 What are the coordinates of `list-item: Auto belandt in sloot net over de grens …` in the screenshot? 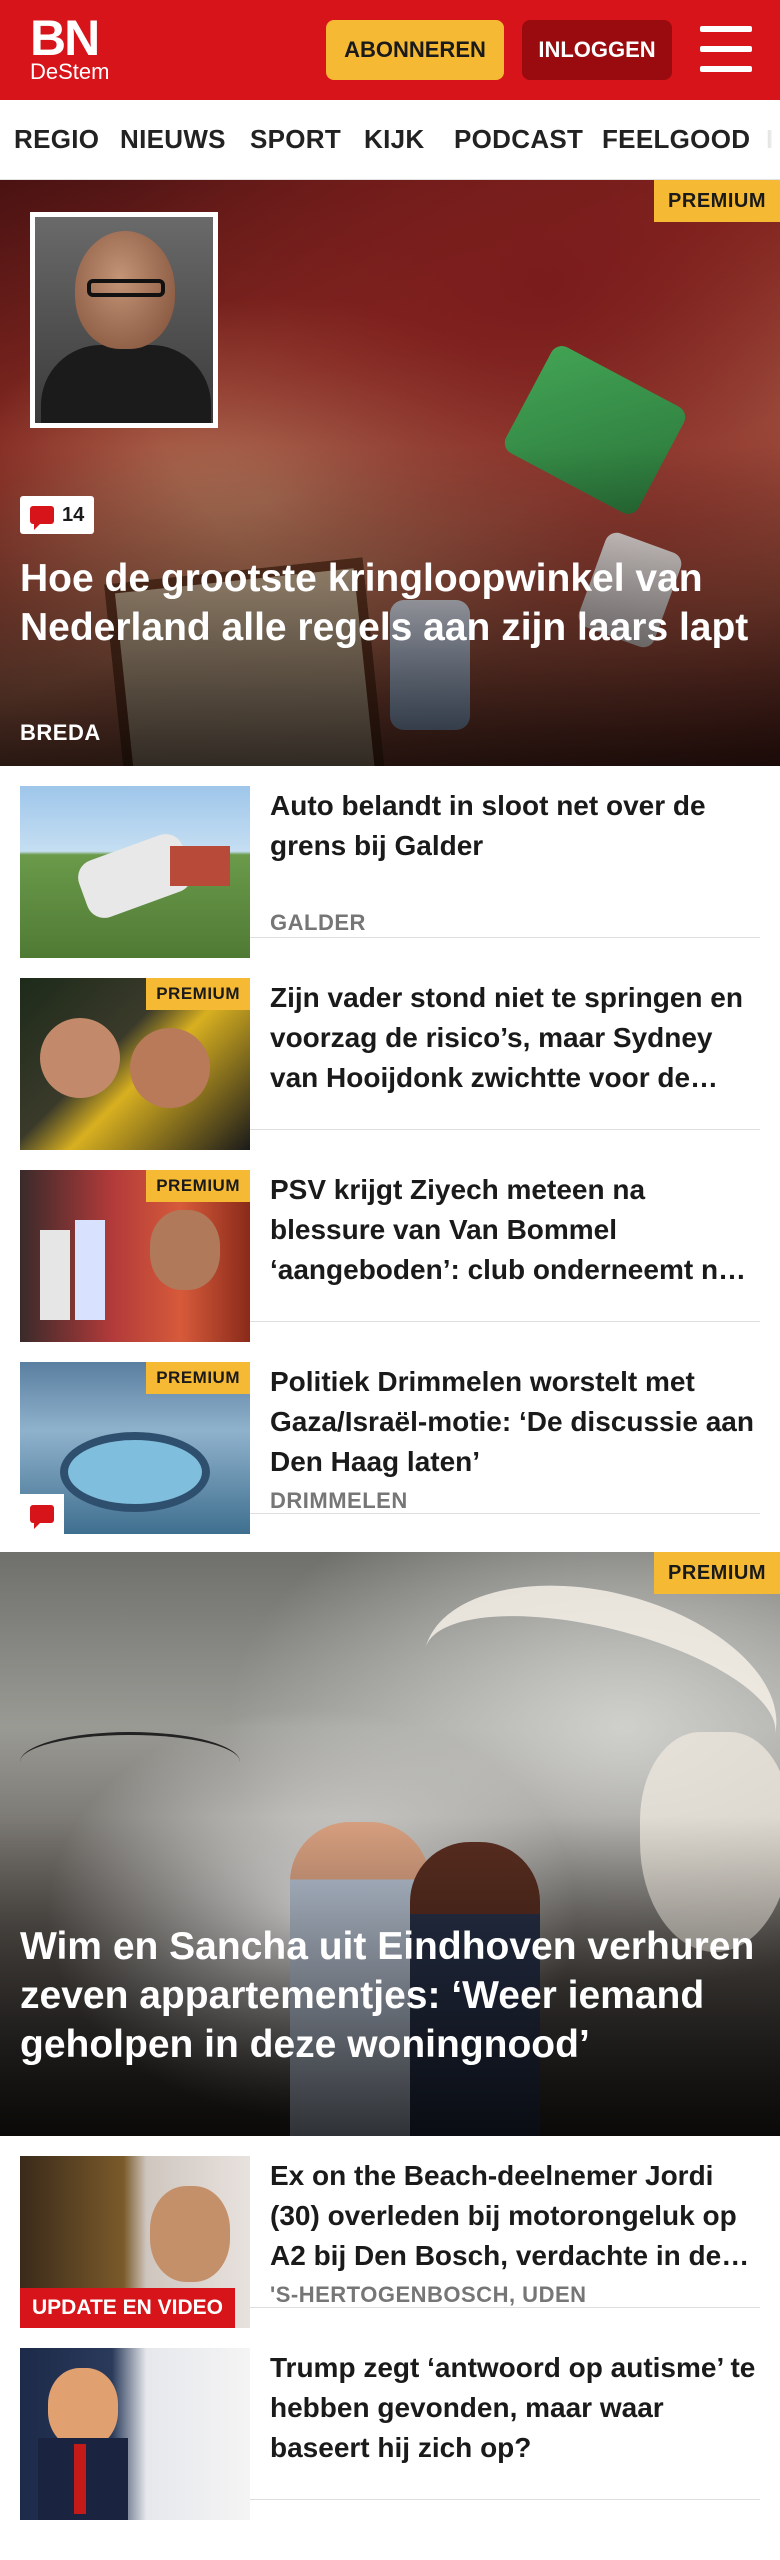 It's located at (390, 862).